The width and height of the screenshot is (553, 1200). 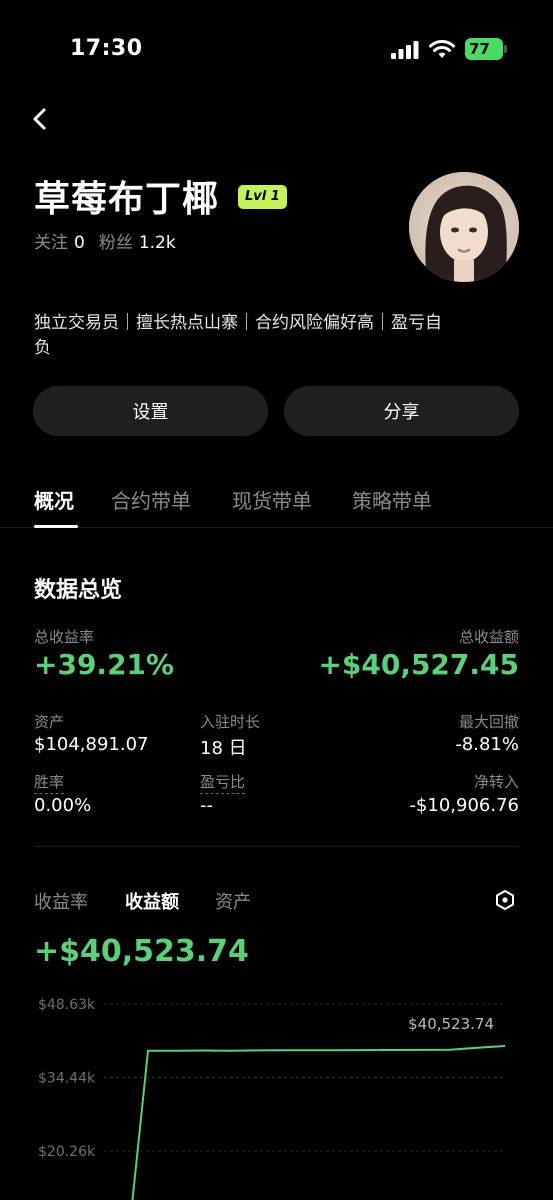 What do you see at coordinates (63, 805) in the screenshot?
I see `win-rate-value: 0.00%` at bounding box center [63, 805].